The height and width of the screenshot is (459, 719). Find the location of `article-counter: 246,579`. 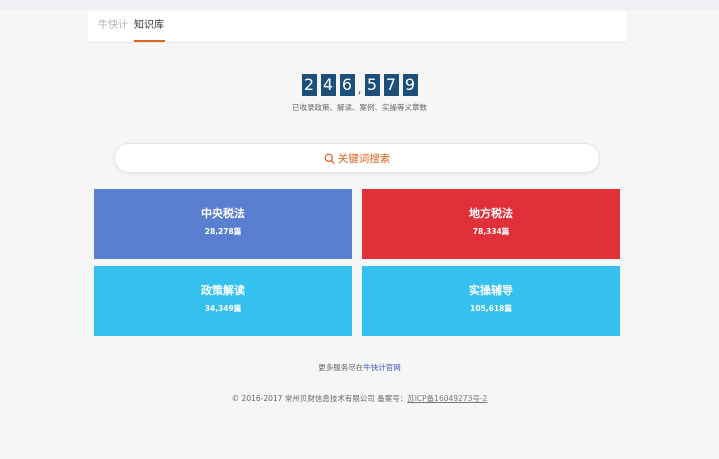

article-counter: 246,579 is located at coordinates (359, 85).